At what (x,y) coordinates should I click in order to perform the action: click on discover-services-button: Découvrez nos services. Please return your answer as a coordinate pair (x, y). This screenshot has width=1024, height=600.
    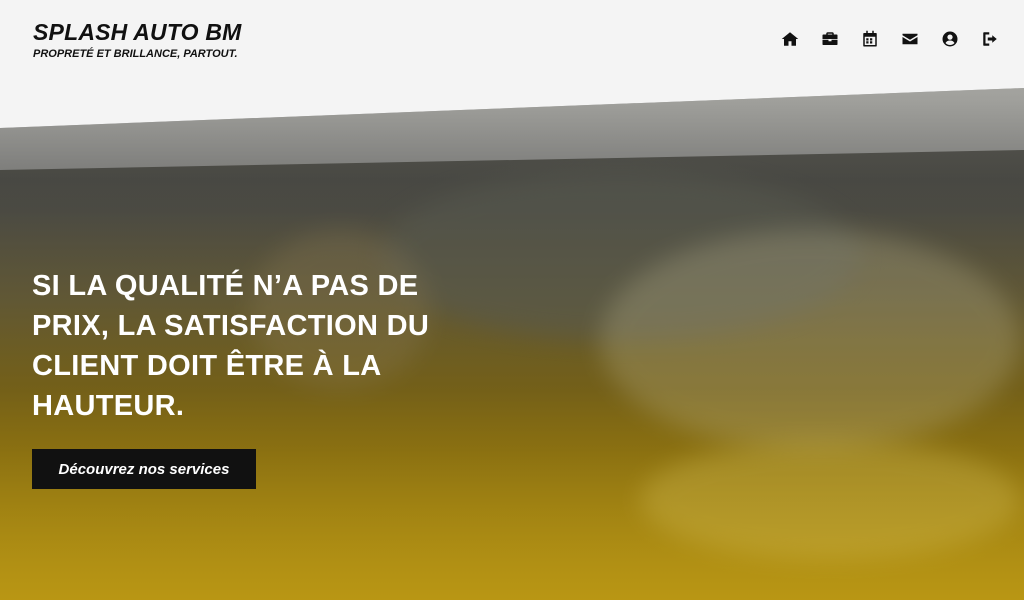
    Looking at the image, I should click on (144, 469).